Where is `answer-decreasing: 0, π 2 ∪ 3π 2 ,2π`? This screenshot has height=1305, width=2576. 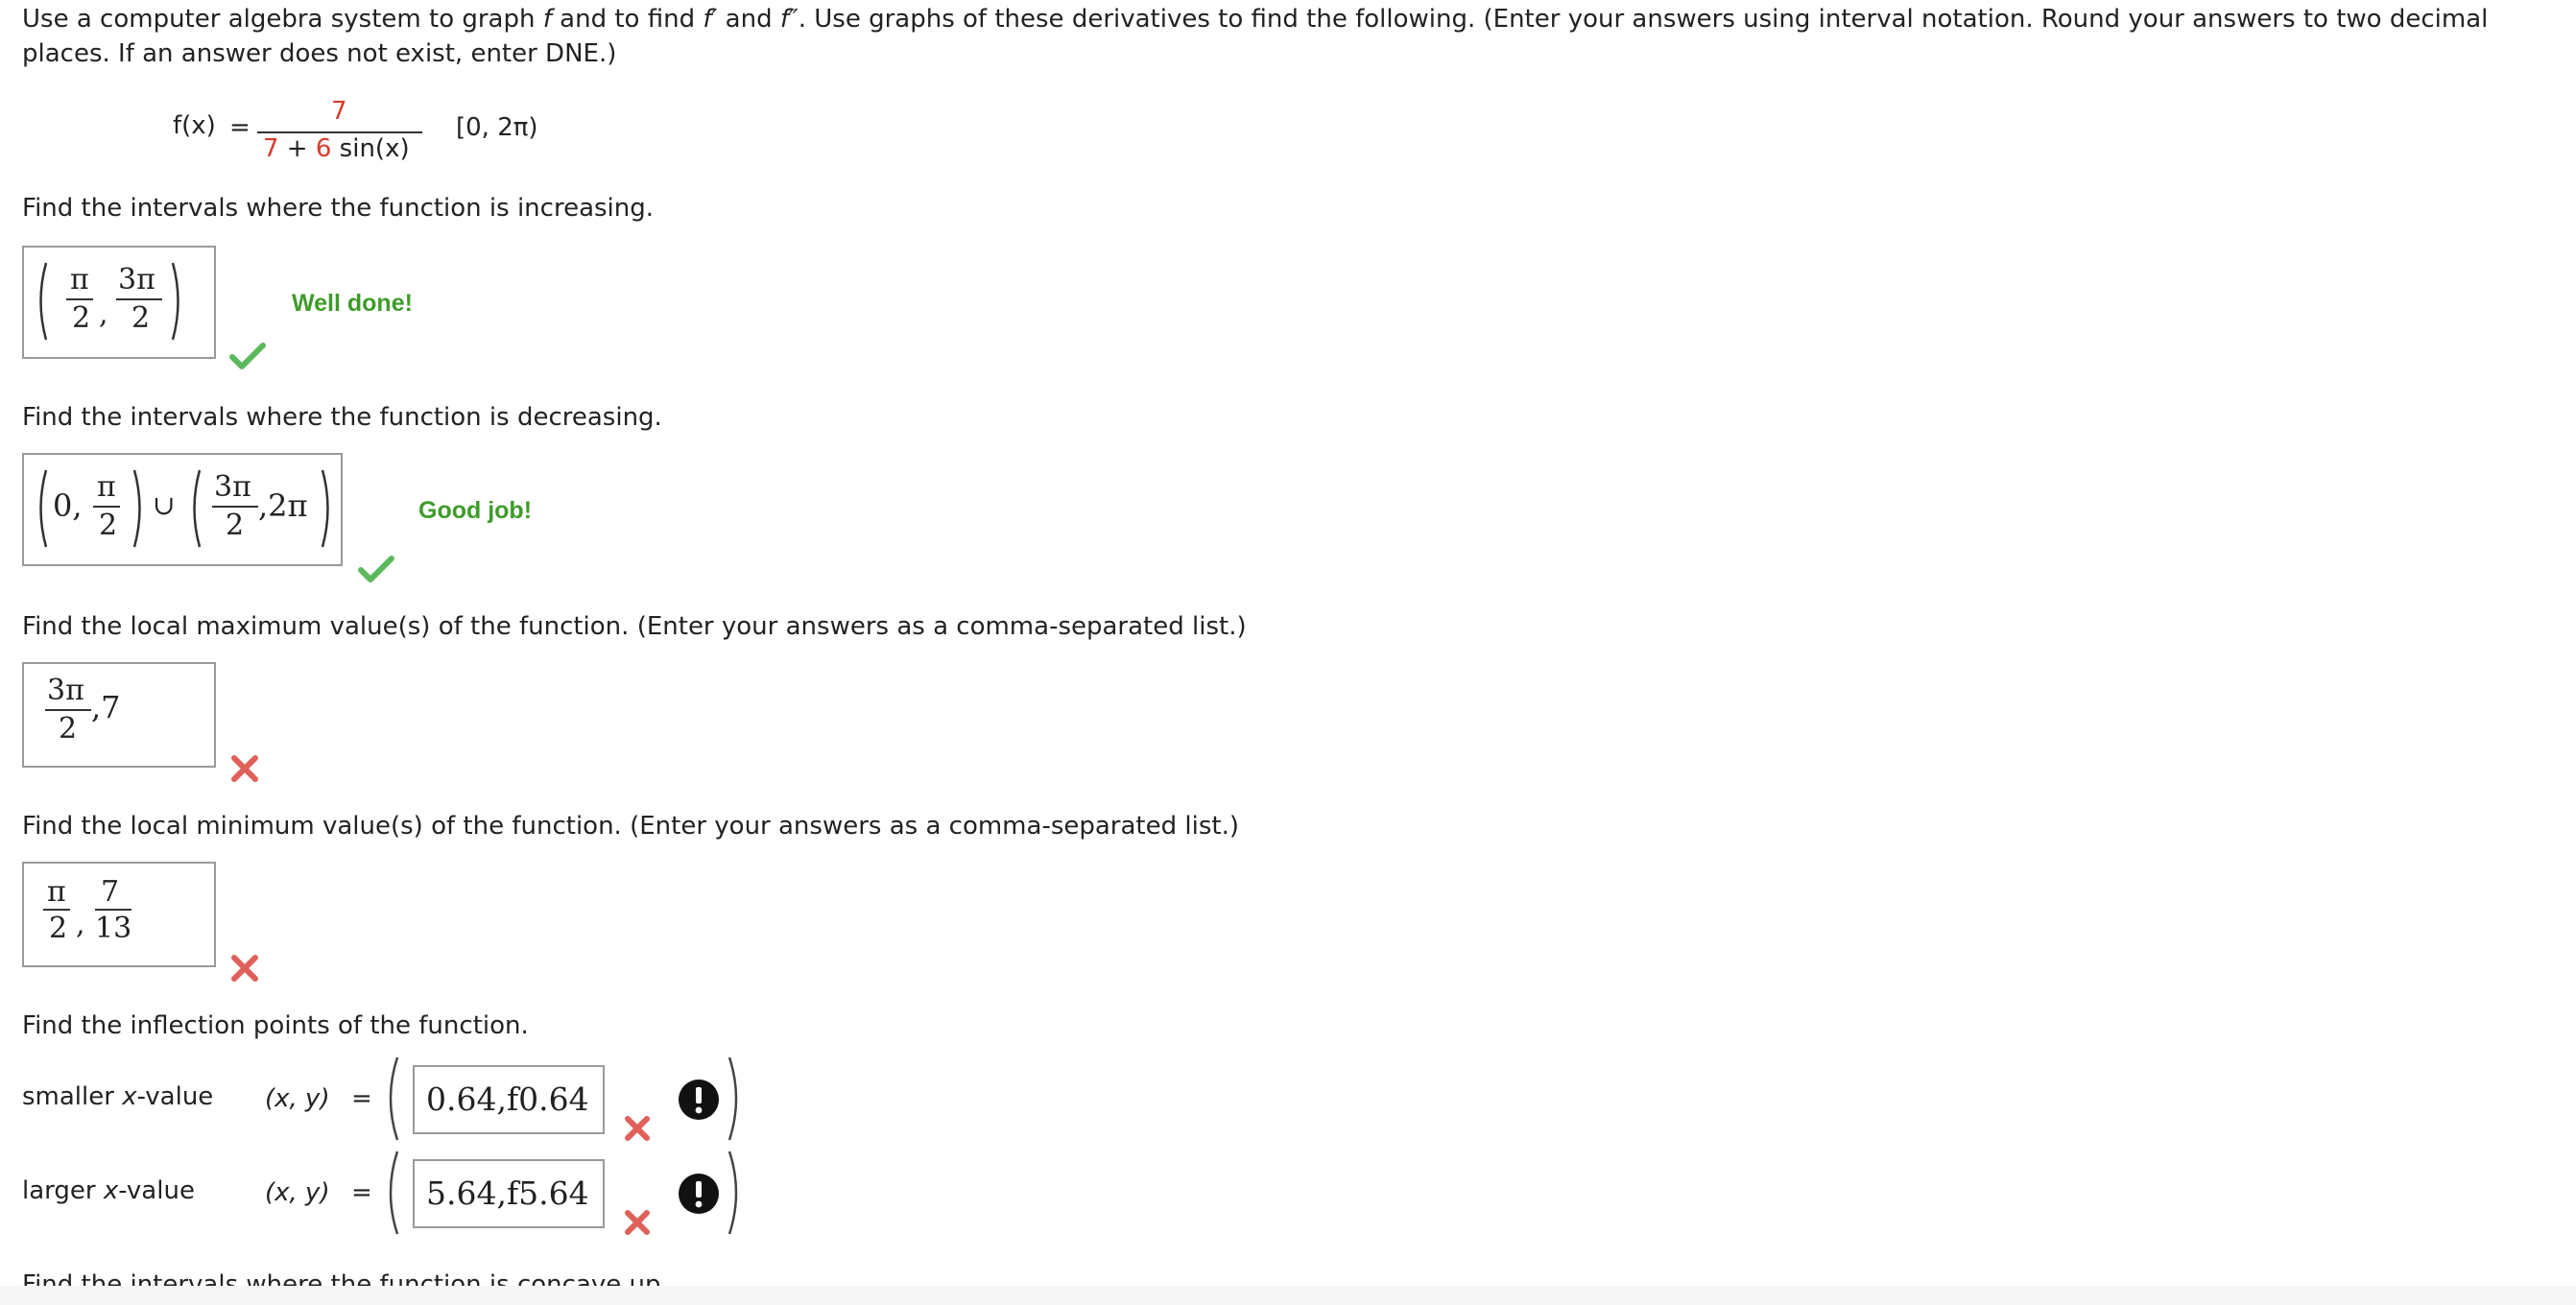
answer-decreasing: 0, π 2 ∪ 3π 2 ,2π is located at coordinates (182, 509).